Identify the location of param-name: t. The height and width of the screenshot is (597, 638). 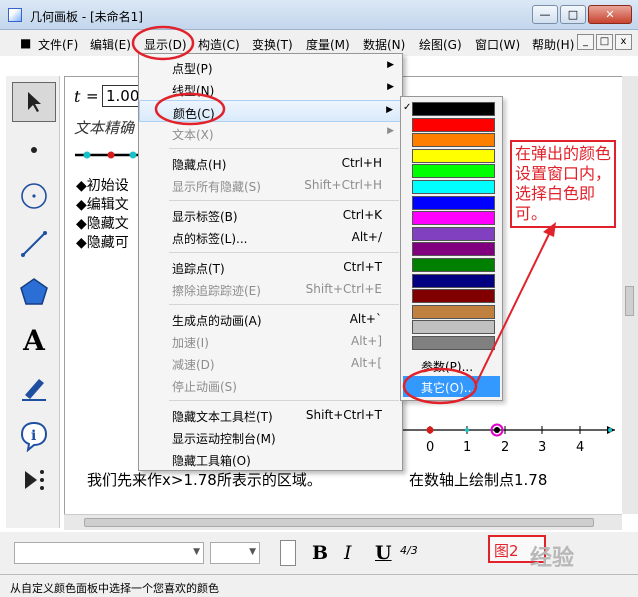
(77, 96).